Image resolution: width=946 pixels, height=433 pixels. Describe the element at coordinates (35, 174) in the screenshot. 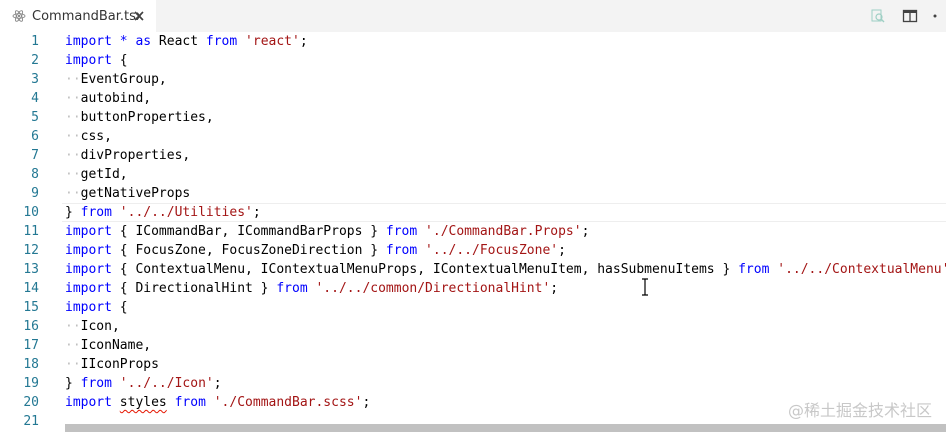

I see `line-number: 8` at that location.